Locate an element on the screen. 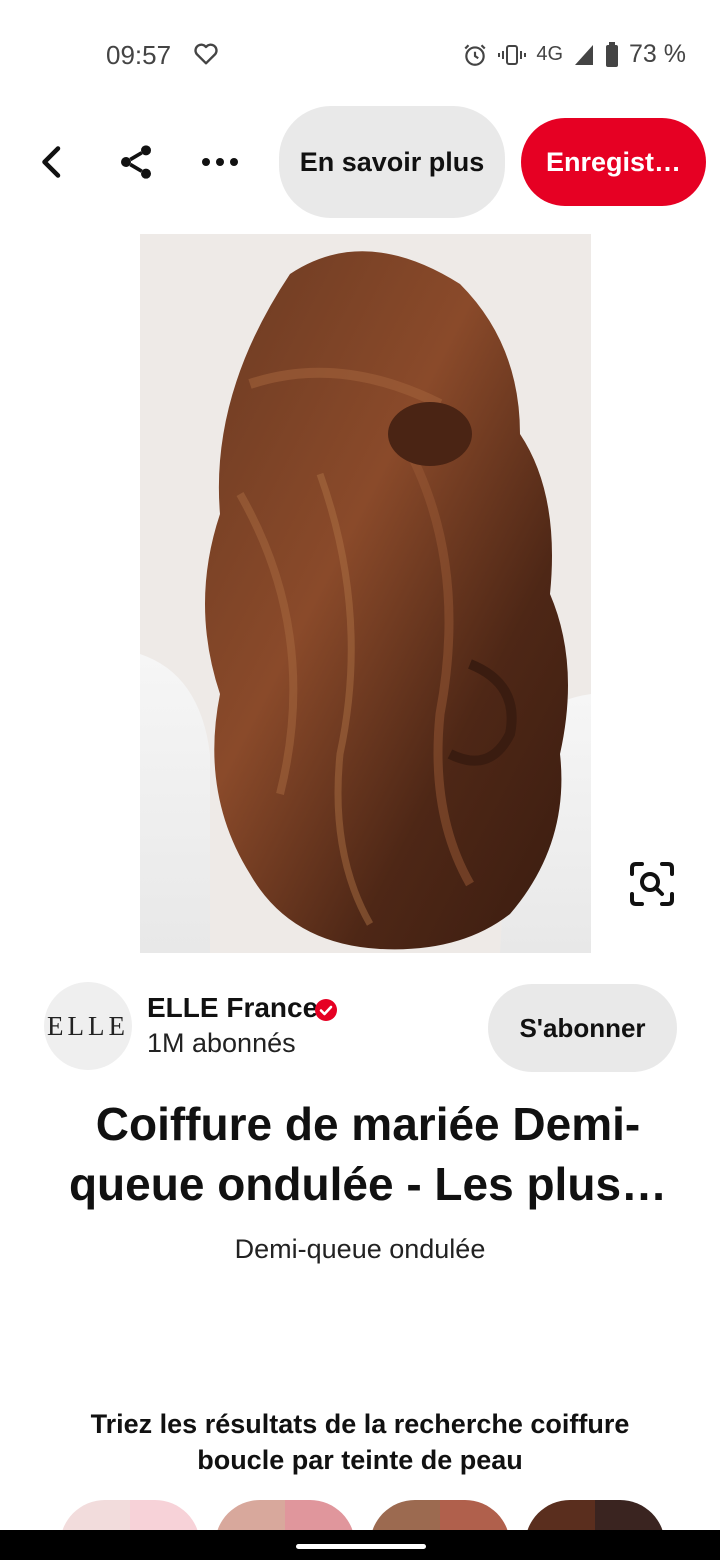 This screenshot has width=720, height=1560. system-nav-bar is located at coordinates (360, 1545).